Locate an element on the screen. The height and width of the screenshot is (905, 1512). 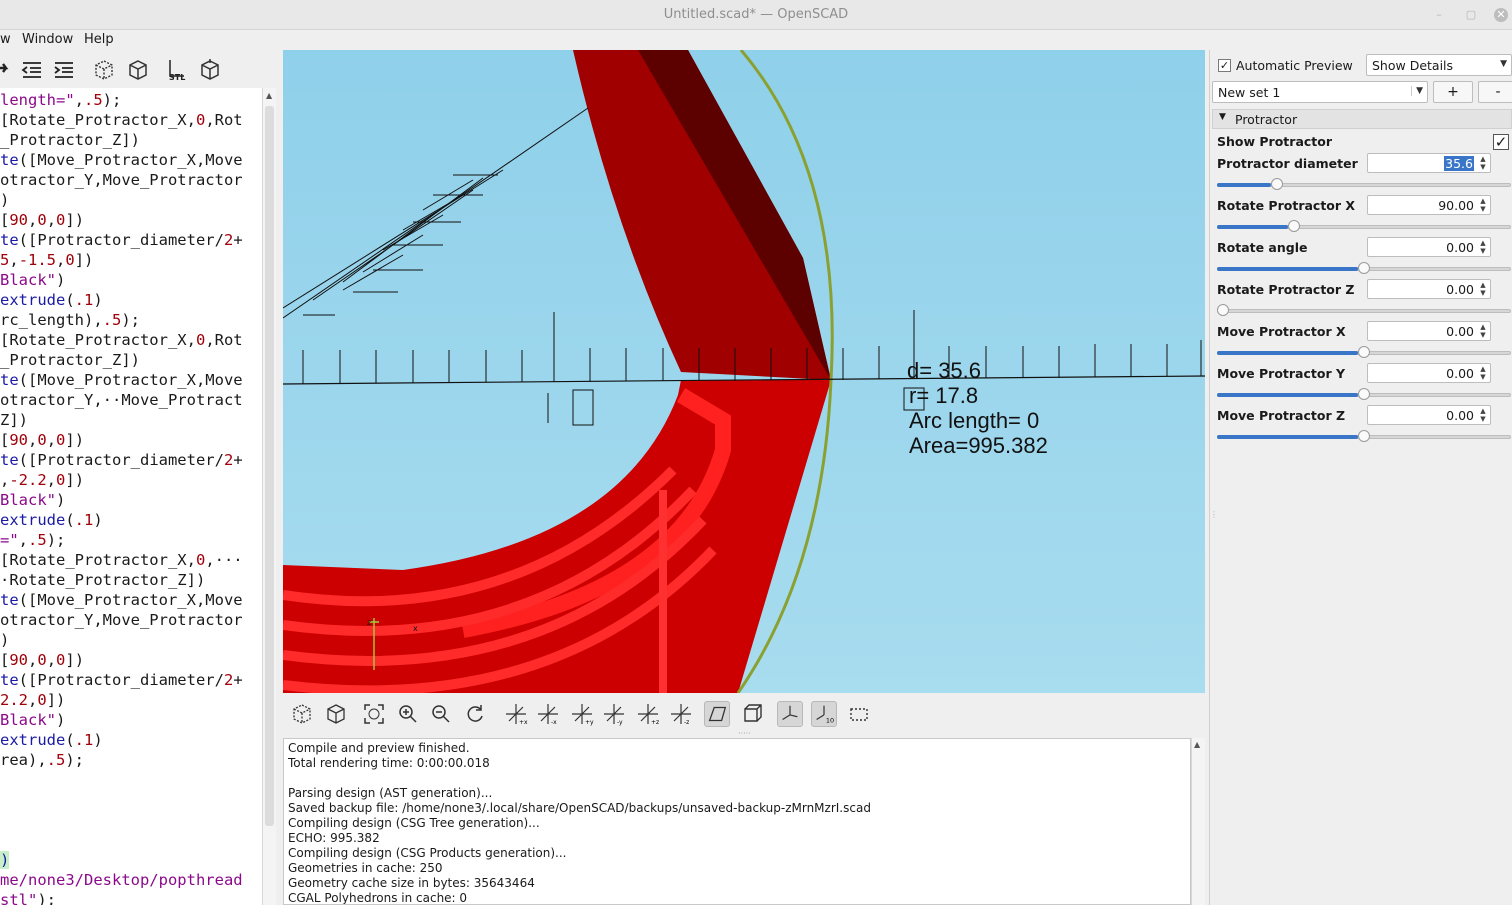
view-front-icon: +y is located at coordinates (582, 714).